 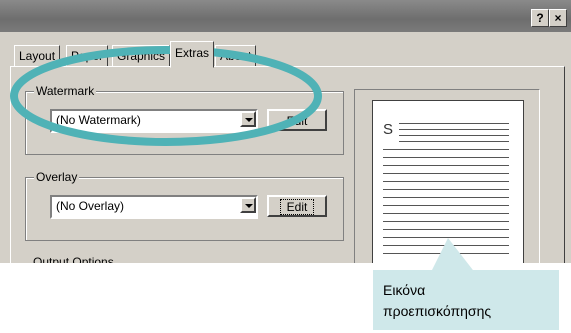 I want to click on tab-extras: Extras, so click(x=192, y=54).